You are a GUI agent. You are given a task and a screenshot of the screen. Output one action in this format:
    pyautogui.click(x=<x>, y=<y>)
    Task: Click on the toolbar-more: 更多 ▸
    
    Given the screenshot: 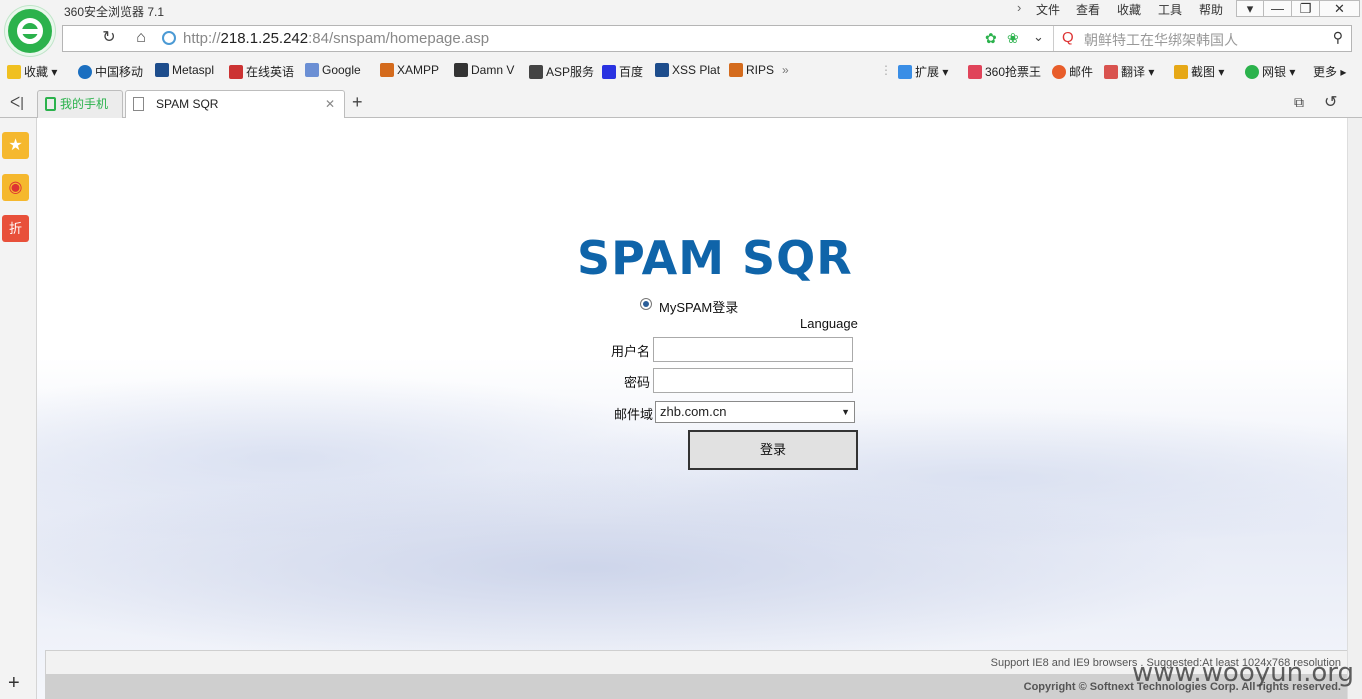 What is the action you would take?
    pyautogui.click(x=1329, y=71)
    